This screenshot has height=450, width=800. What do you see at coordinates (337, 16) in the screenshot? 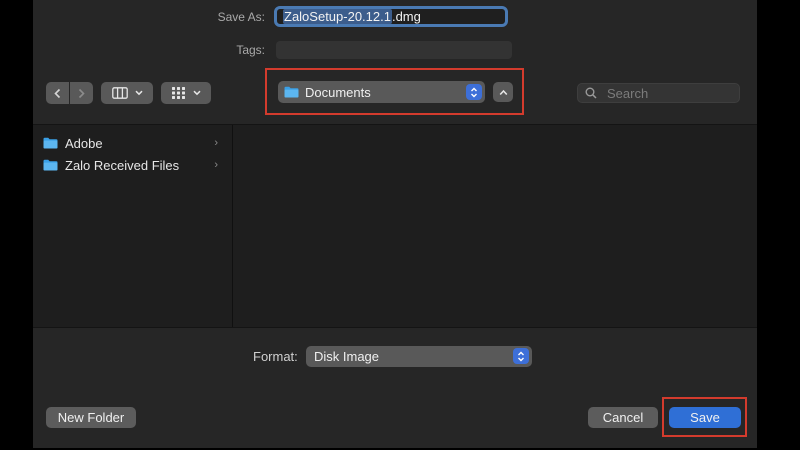
I see `filename-selected-text: ZaloSetup-20.12.1` at bounding box center [337, 16].